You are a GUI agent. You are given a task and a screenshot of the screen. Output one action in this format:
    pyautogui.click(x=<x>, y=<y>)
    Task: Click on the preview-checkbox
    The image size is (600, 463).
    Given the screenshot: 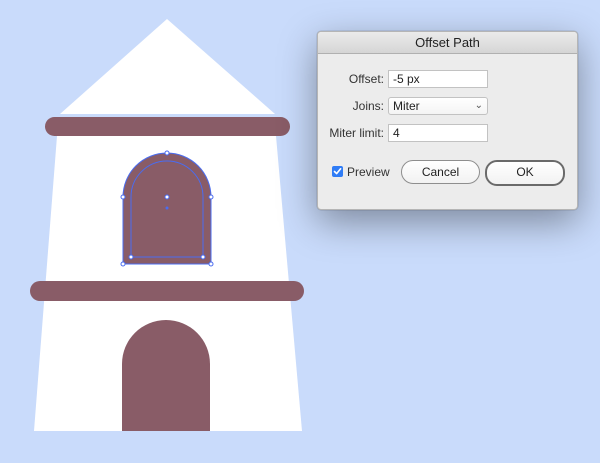 What is the action you would take?
    pyautogui.click(x=337, y=171)
    